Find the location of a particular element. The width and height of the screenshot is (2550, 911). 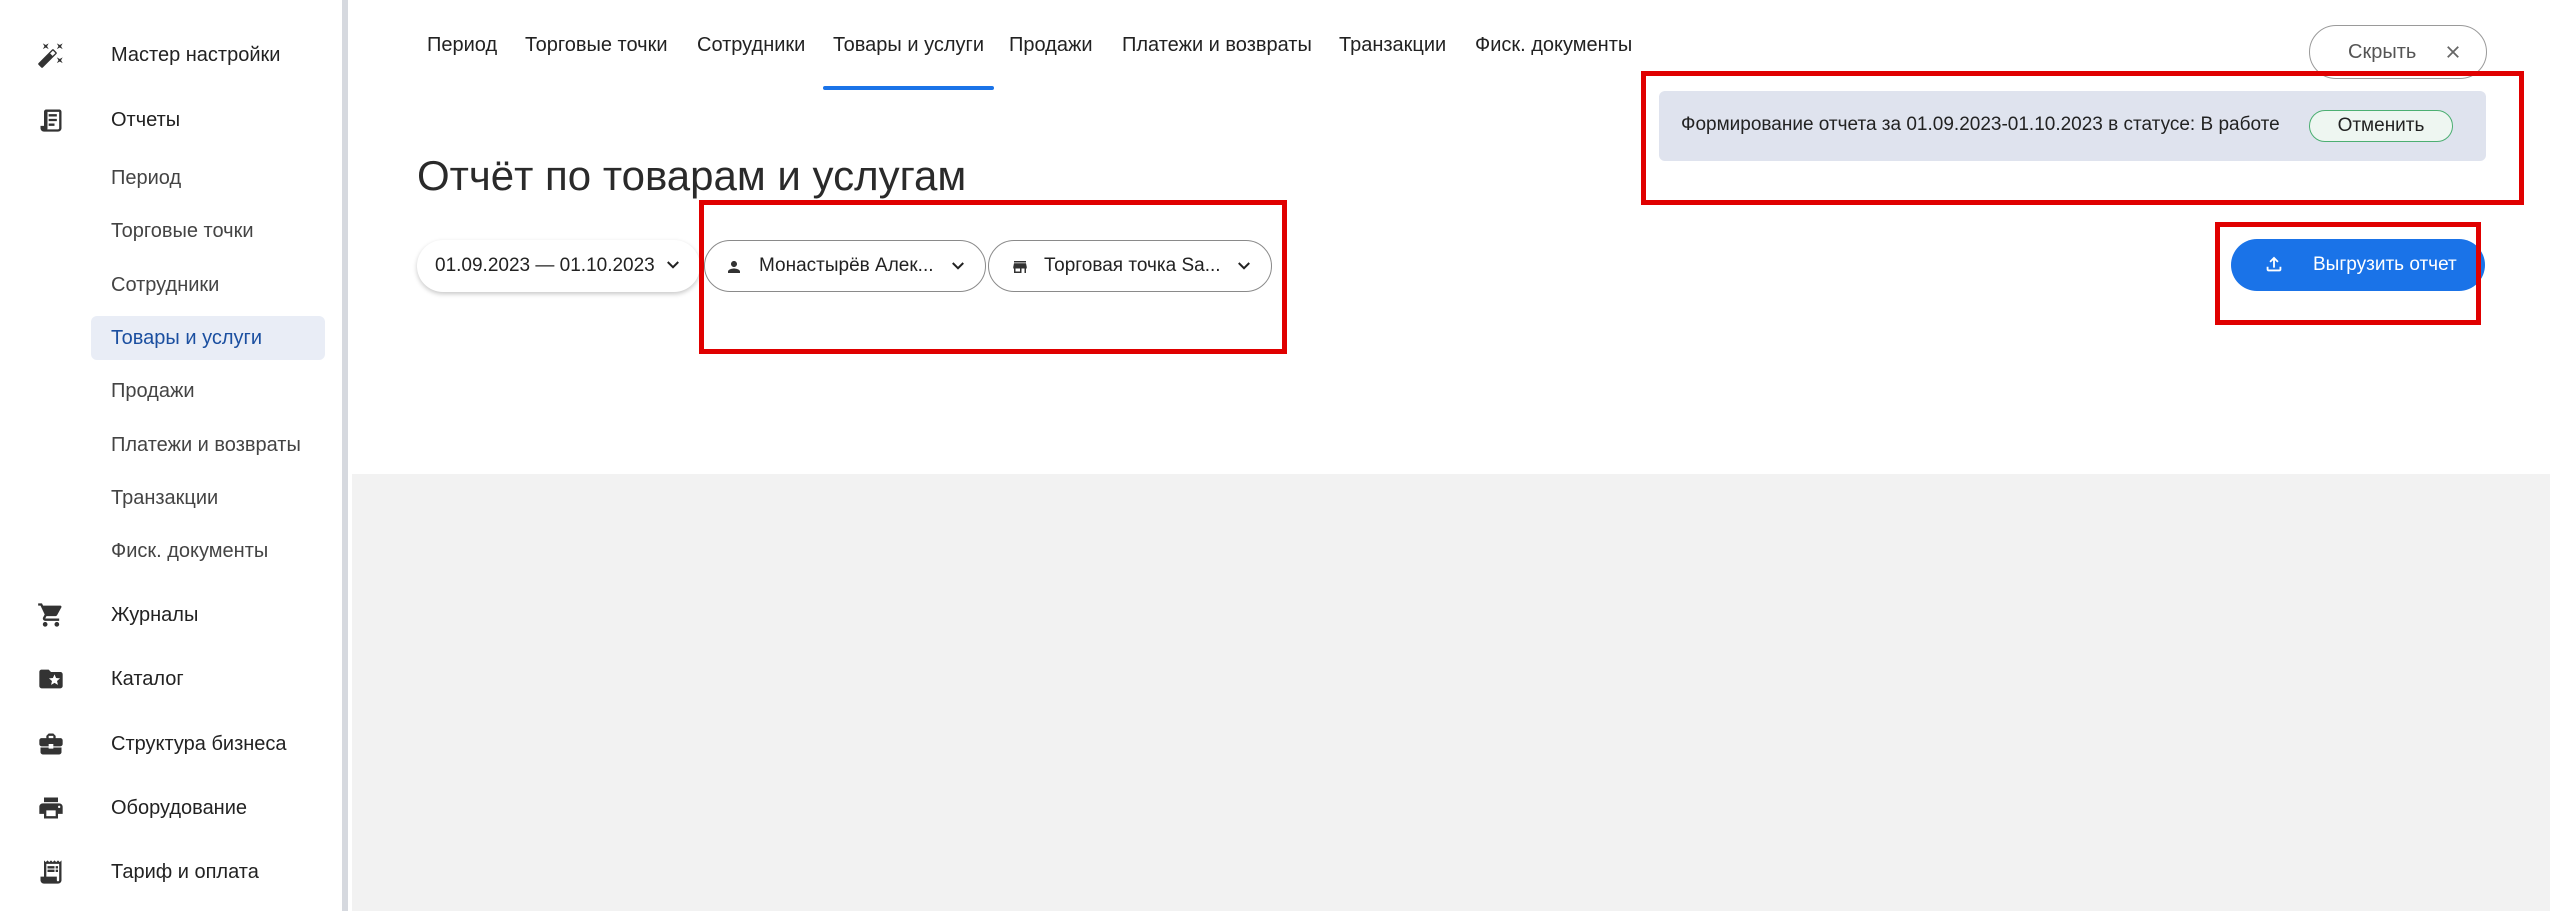

sidebar-item-label: Оборудование is located at coordinates (179, 807).